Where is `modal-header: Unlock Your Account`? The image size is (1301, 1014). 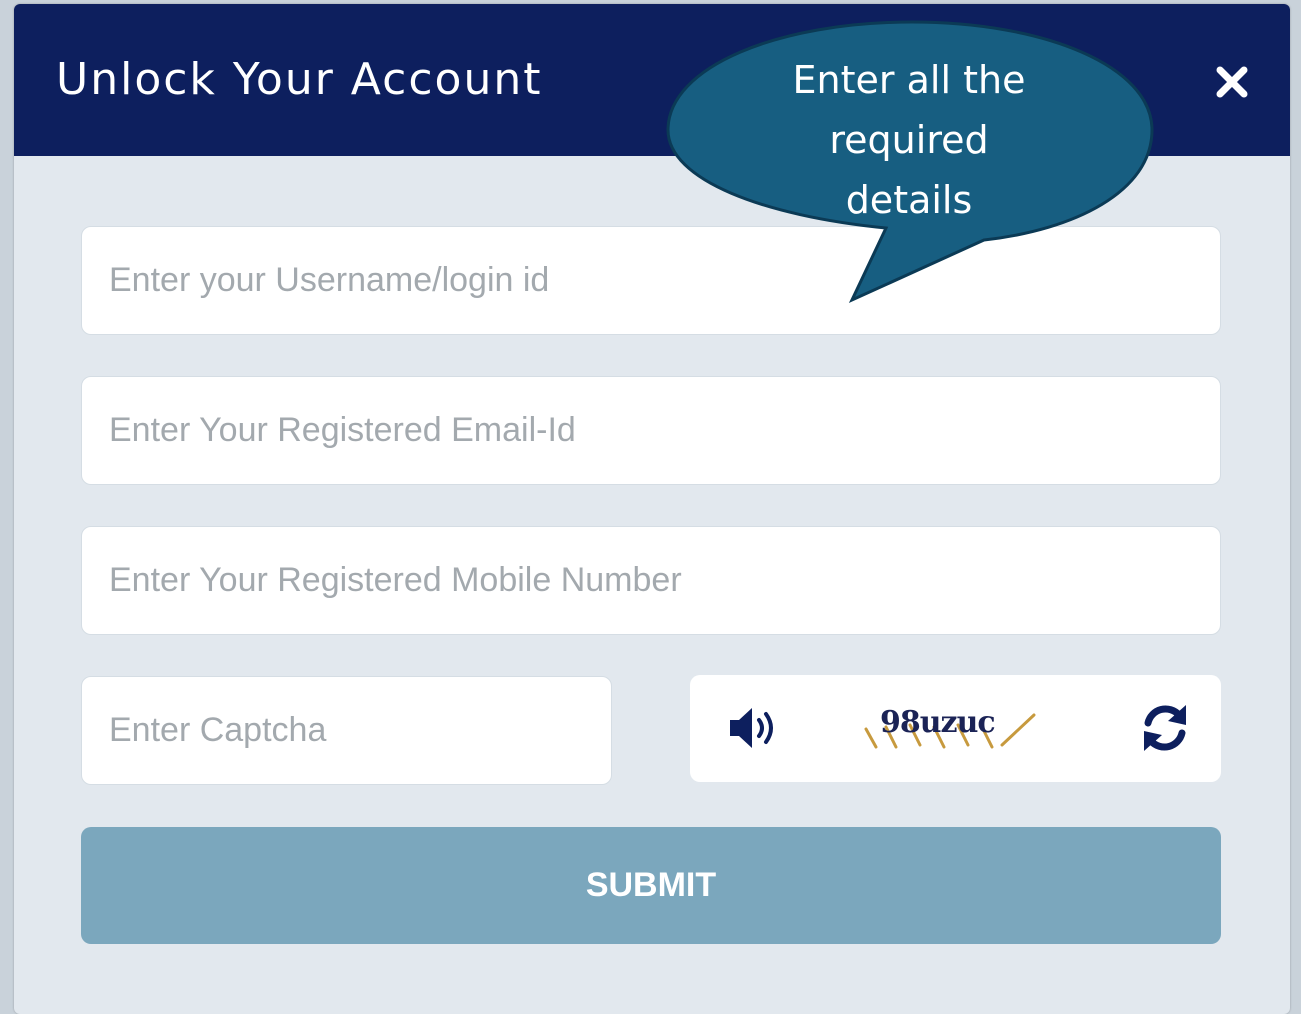 modal-header: Unlock Your Account is located at coordinates (652, 80).